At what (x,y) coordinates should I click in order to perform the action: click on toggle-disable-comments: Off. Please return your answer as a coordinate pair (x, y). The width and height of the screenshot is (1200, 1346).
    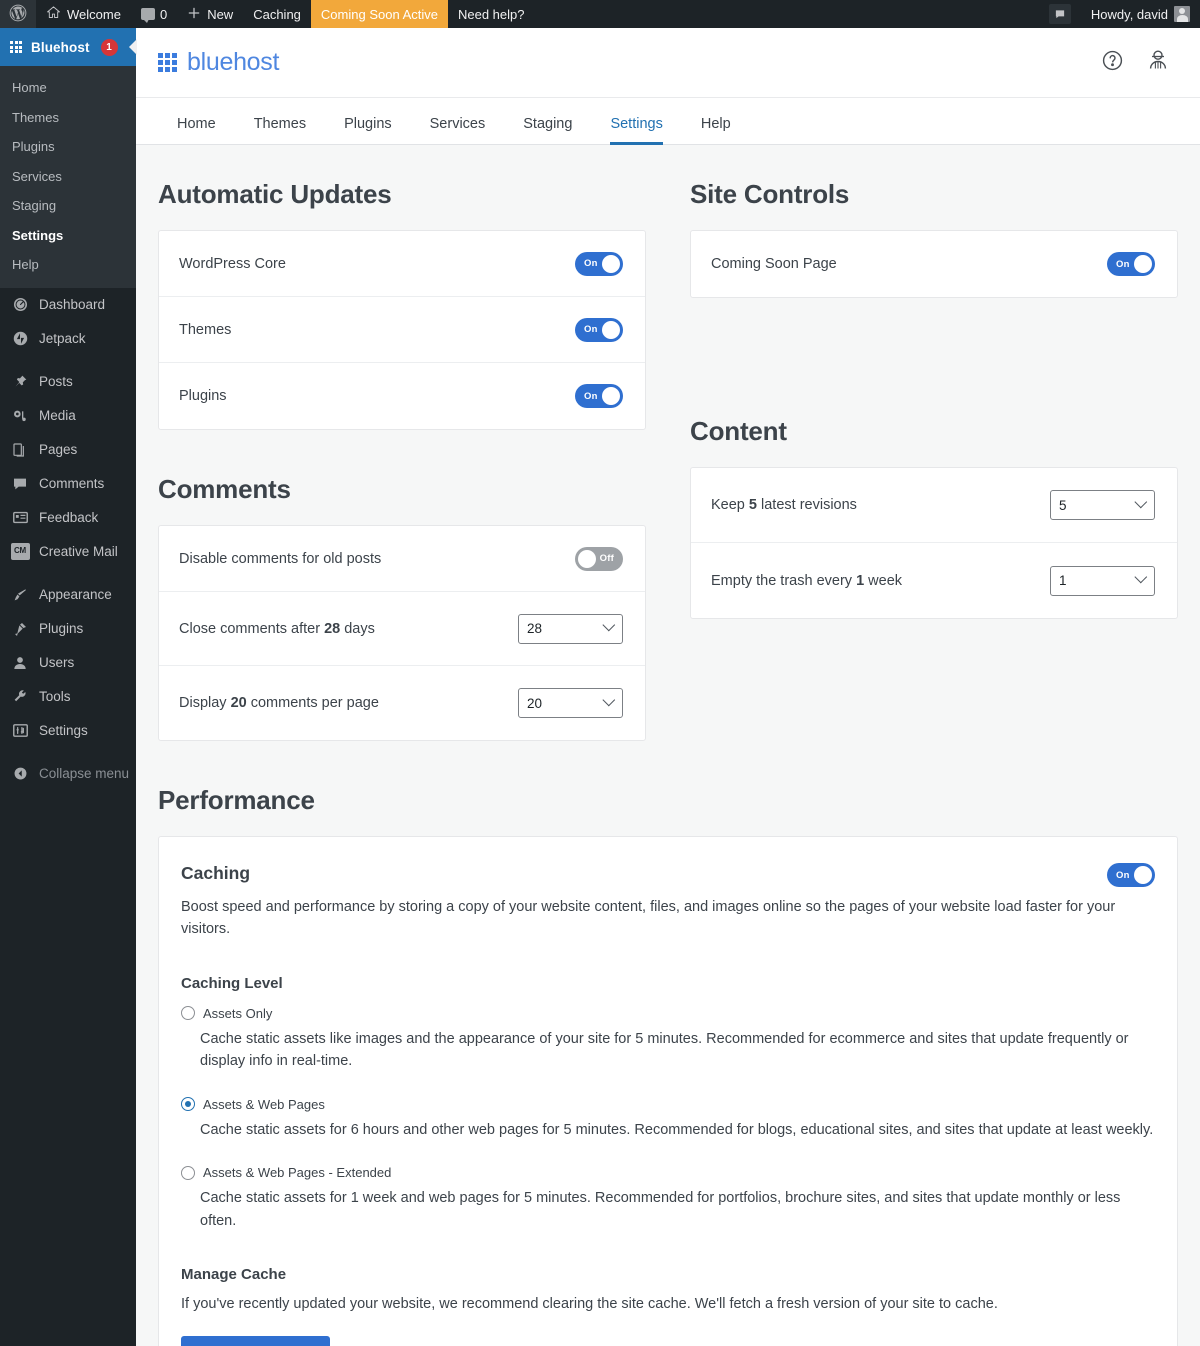
    Looking at the image, I should click on (599, 558).